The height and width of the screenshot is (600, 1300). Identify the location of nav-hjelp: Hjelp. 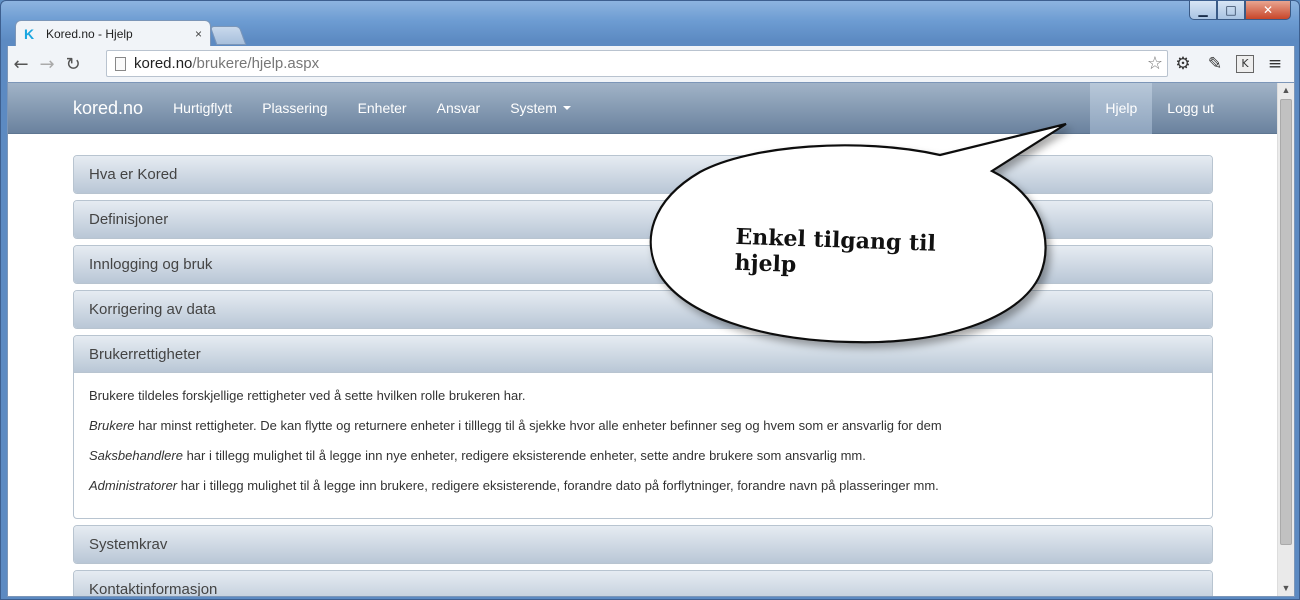
(1121, 108).